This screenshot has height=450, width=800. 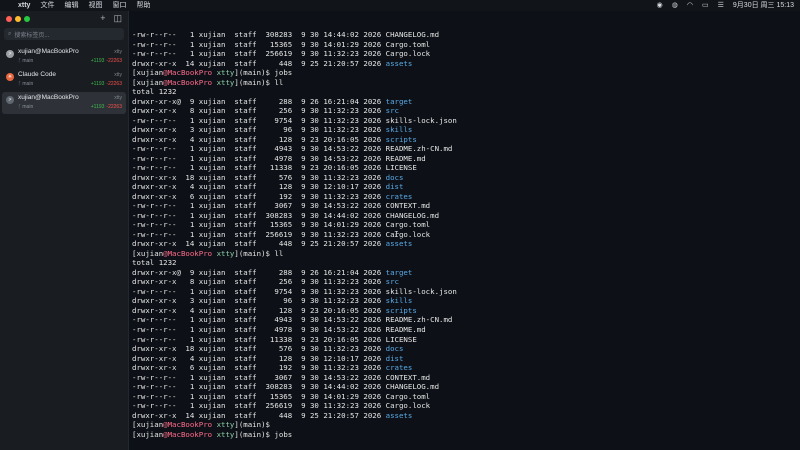 What do you see at coordinates (118, 52) in the screenshot?
I see `session-app: xtty` at bounding box center [118, 52].